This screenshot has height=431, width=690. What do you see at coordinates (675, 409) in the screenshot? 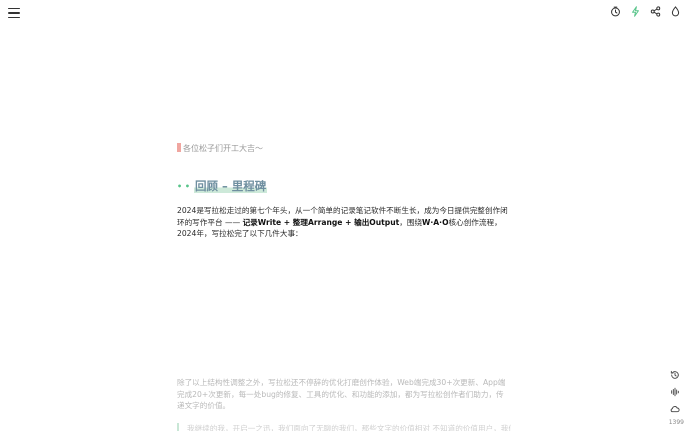
I see `cloud-icon` at bounding box center [675, 409].